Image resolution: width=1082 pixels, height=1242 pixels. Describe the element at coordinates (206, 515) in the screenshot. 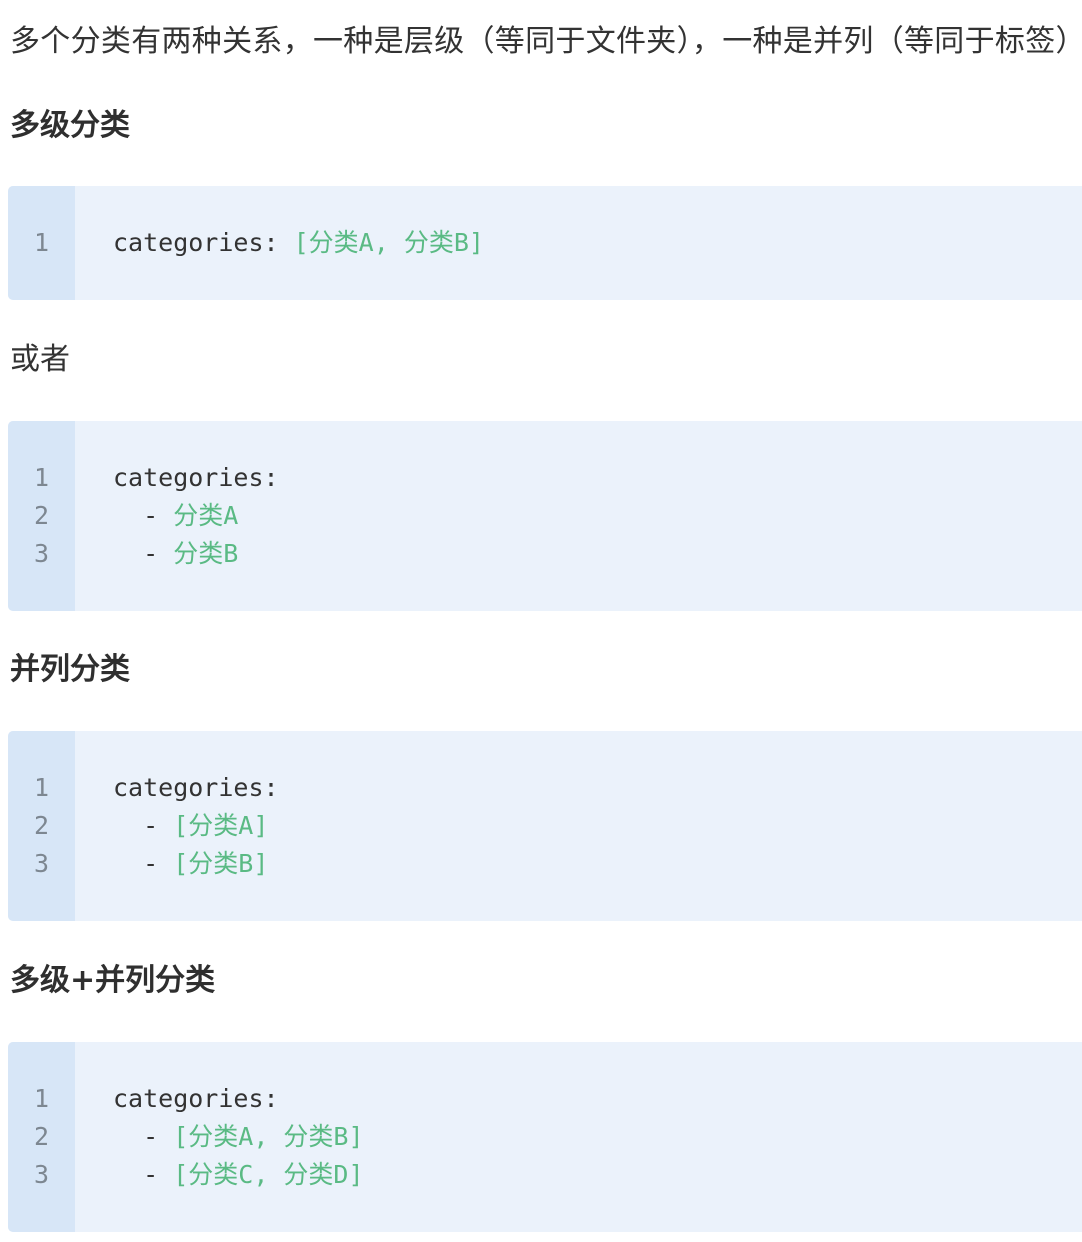

I see `code-value: 分类A` at that location.